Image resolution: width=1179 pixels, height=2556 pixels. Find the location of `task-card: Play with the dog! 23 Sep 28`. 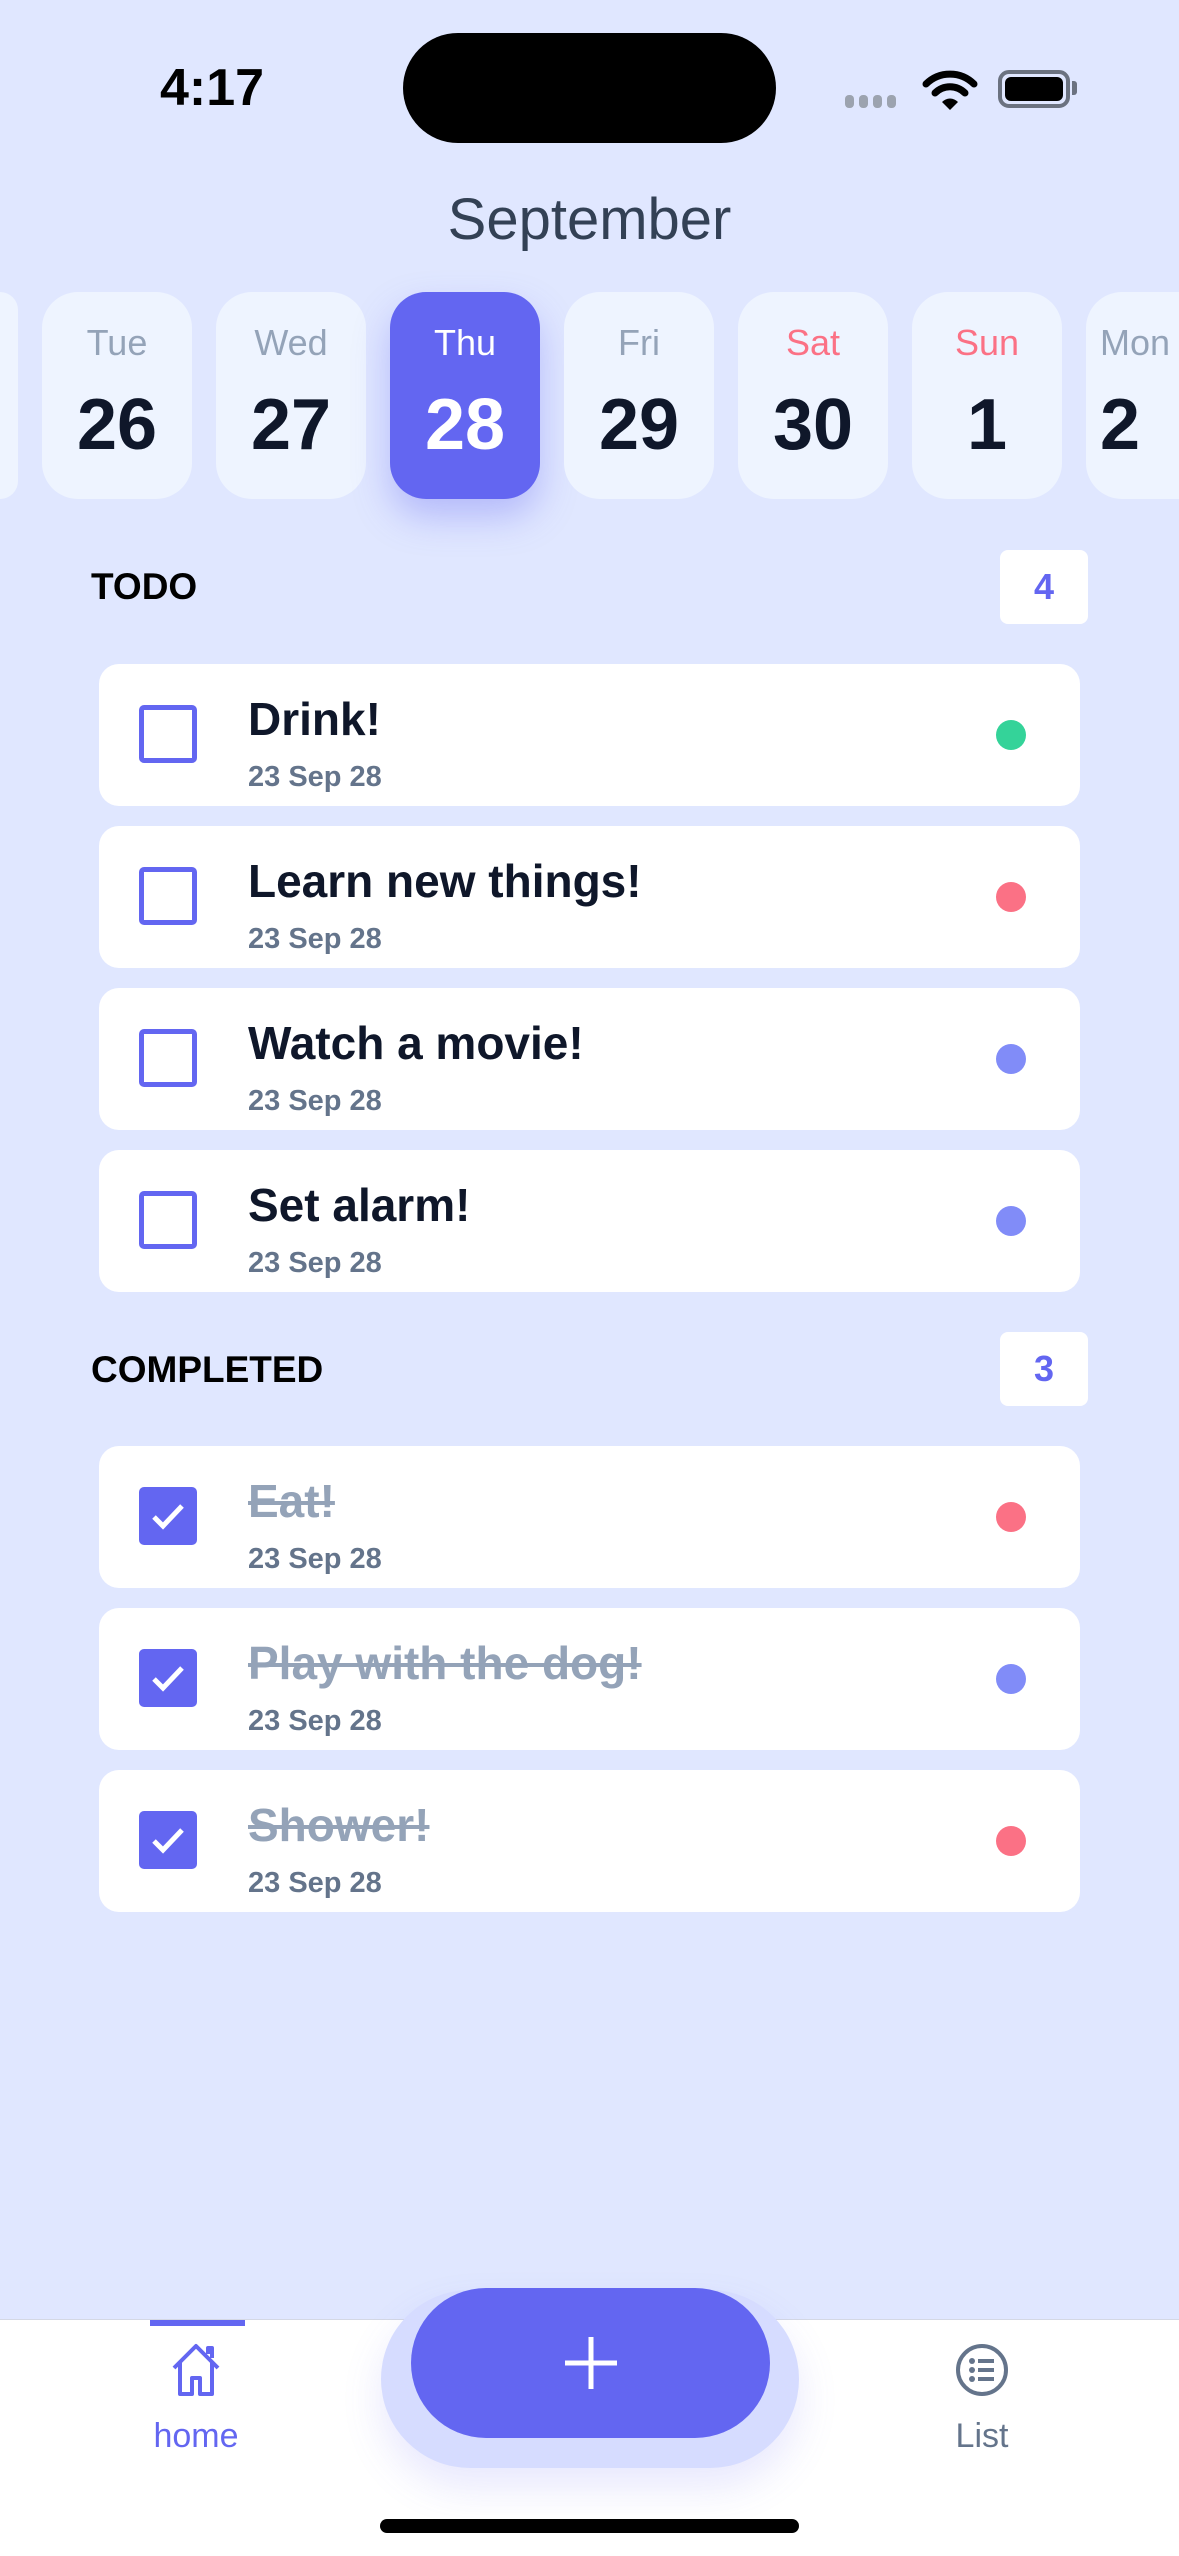

task-card: Play with the dog! 23 Sep 28 is located at coordinates (589, 1679).